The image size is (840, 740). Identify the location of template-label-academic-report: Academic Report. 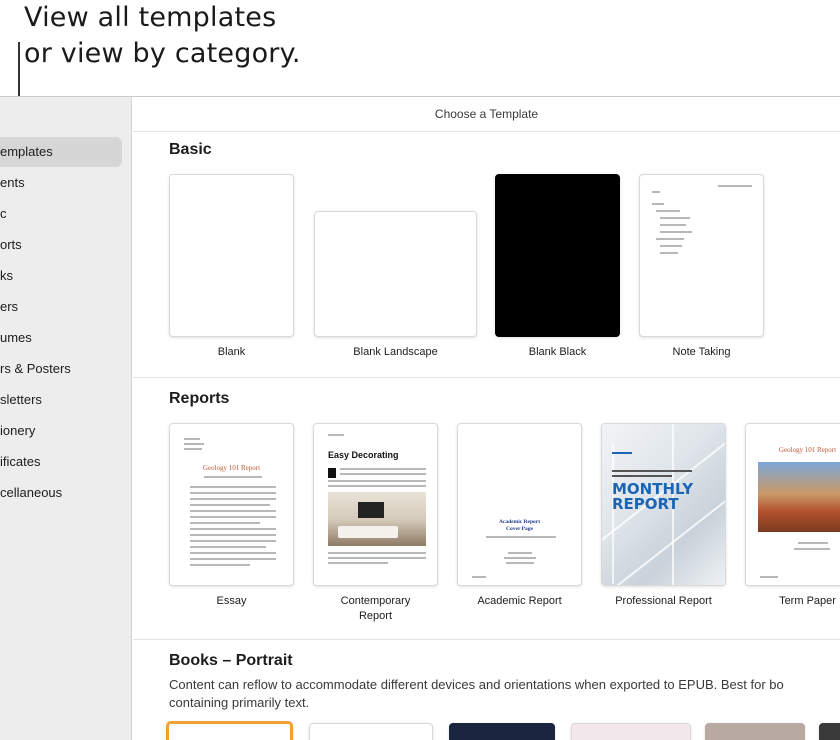
(519, 601).